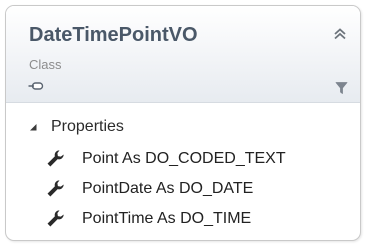  I want to click on property-text: PointTime As DO_TIME, so click(167, 218).